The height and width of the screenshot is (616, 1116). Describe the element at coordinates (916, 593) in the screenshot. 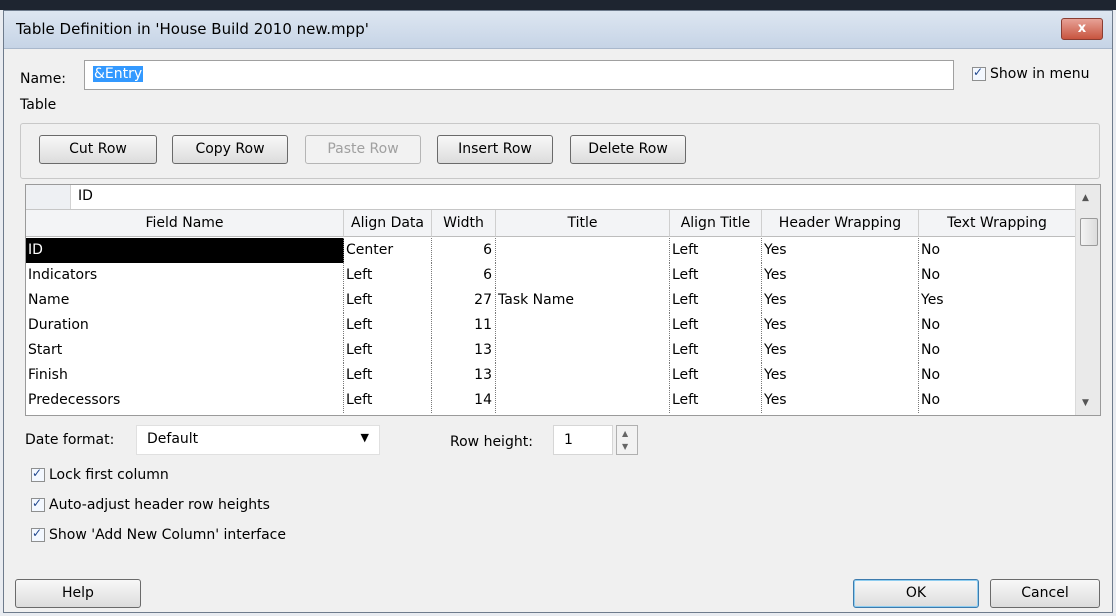

I see `ok-button: OK` at that location.